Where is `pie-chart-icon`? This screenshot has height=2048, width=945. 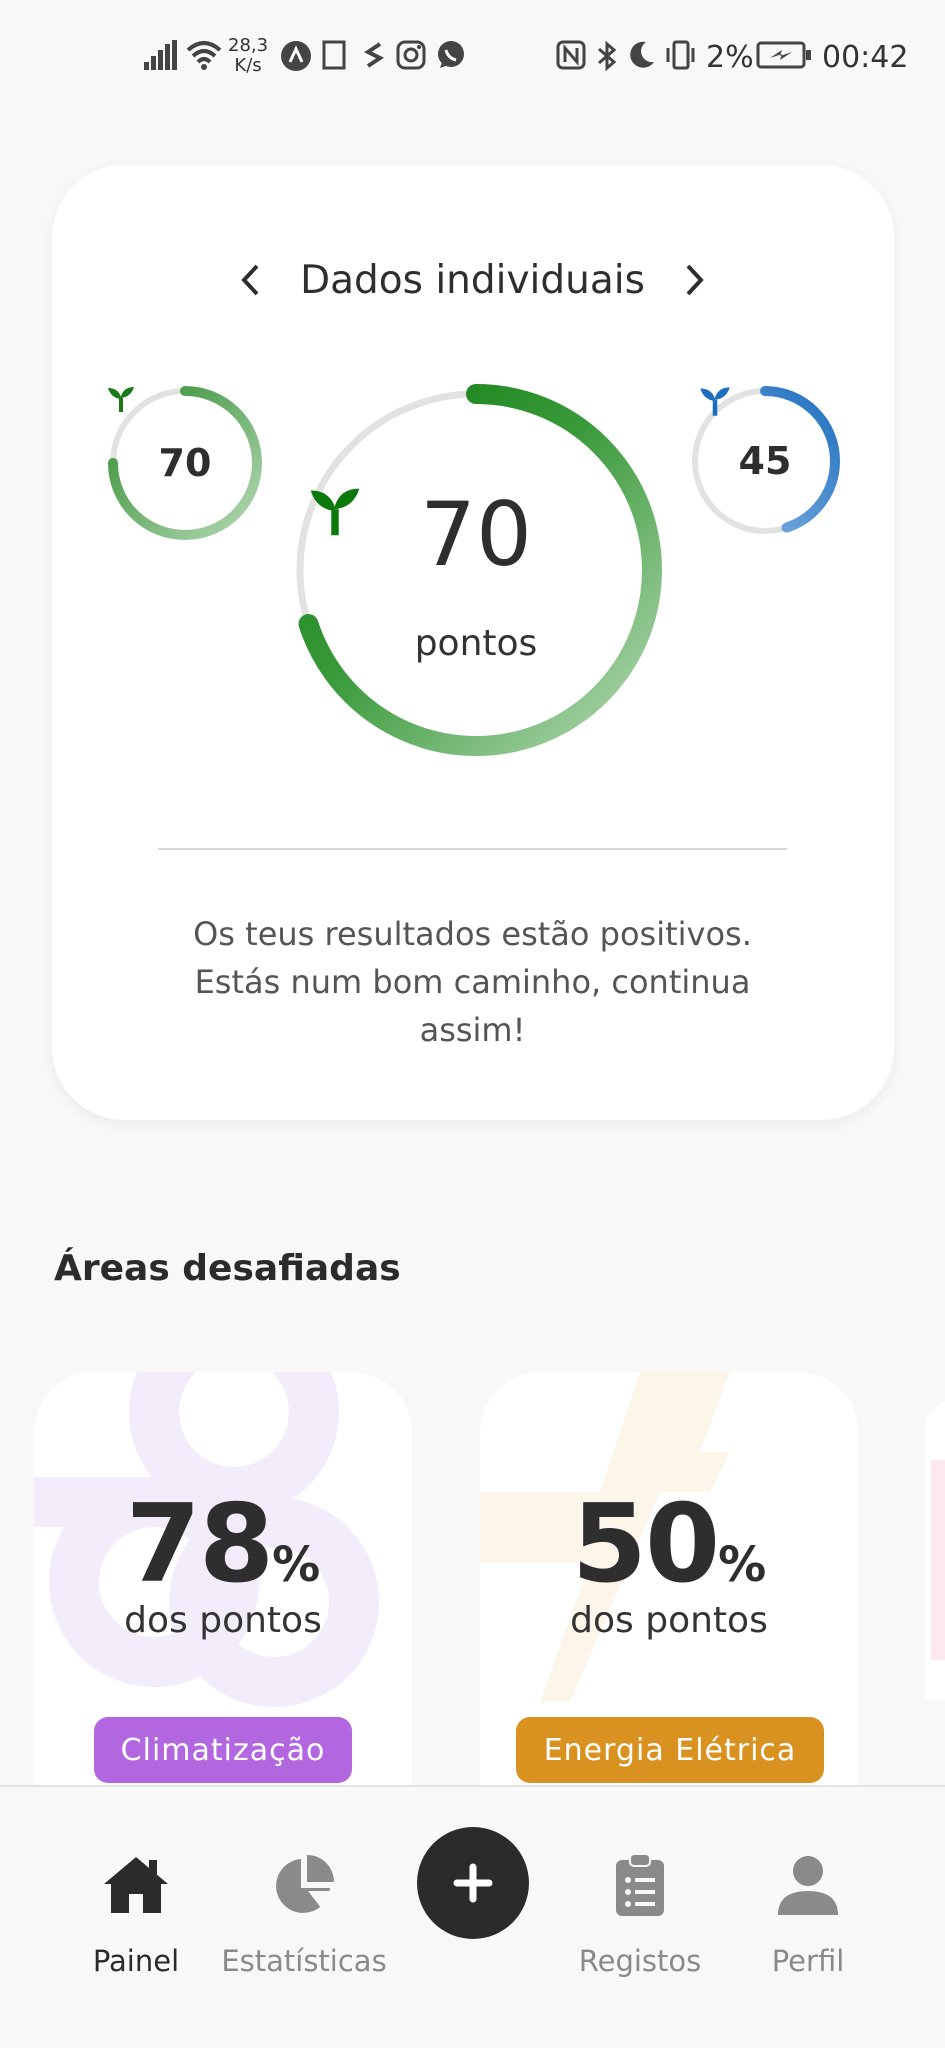 pie-chart-icon is located at coordinates (305, 1883).